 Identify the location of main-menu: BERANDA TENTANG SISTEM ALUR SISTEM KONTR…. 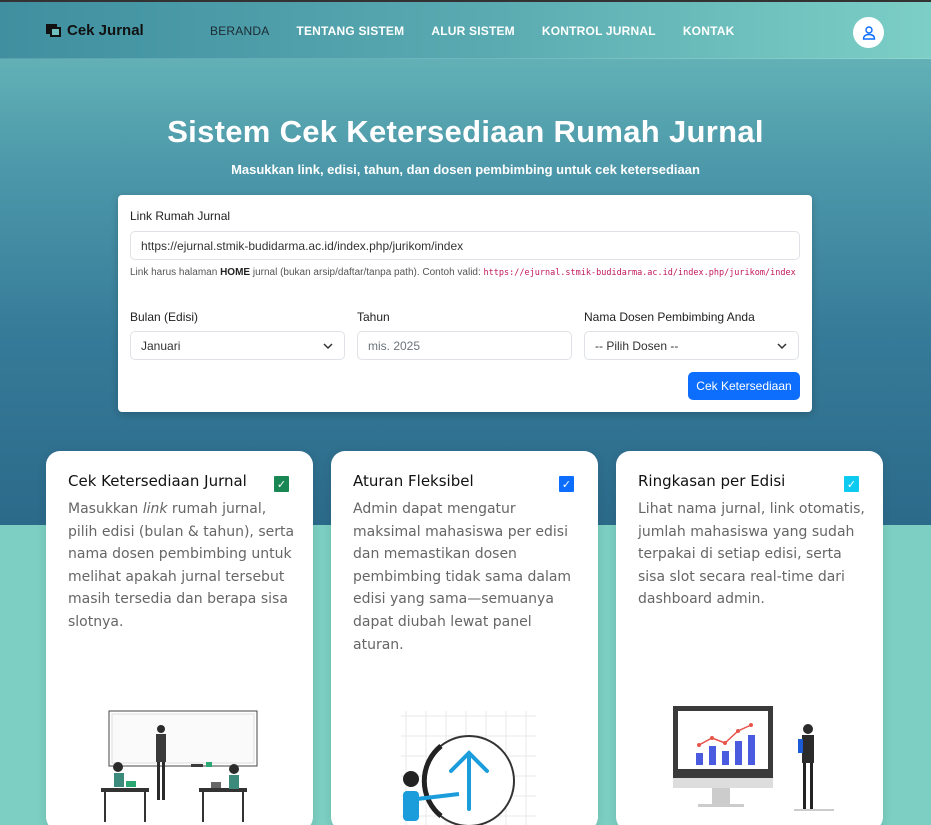
(472, 31).